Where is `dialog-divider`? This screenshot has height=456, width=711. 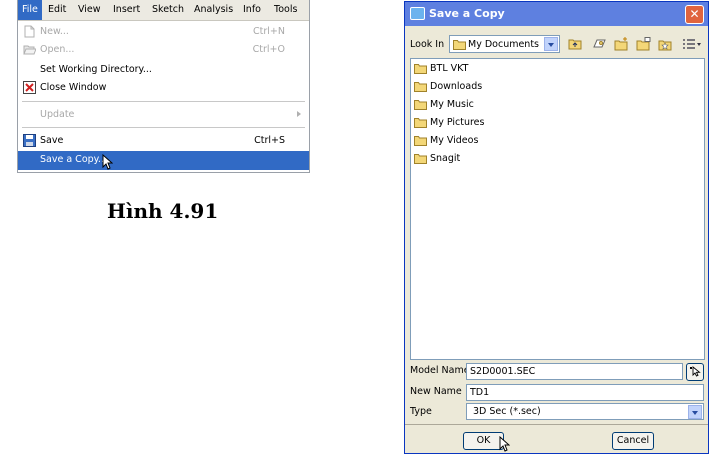 dialog-divider is located at coordinates (556, 424).